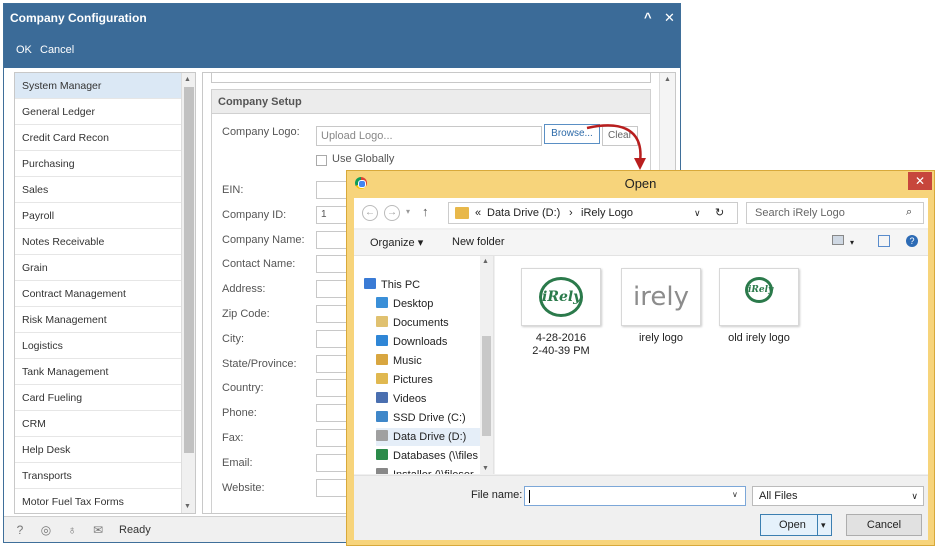  What do you see at coordinates (641, 507) in the screenshot?
I see `dialog-footer: File name: ∨ All Files ∨ Open ▾ Cancel` at bounding box center [641, 507].